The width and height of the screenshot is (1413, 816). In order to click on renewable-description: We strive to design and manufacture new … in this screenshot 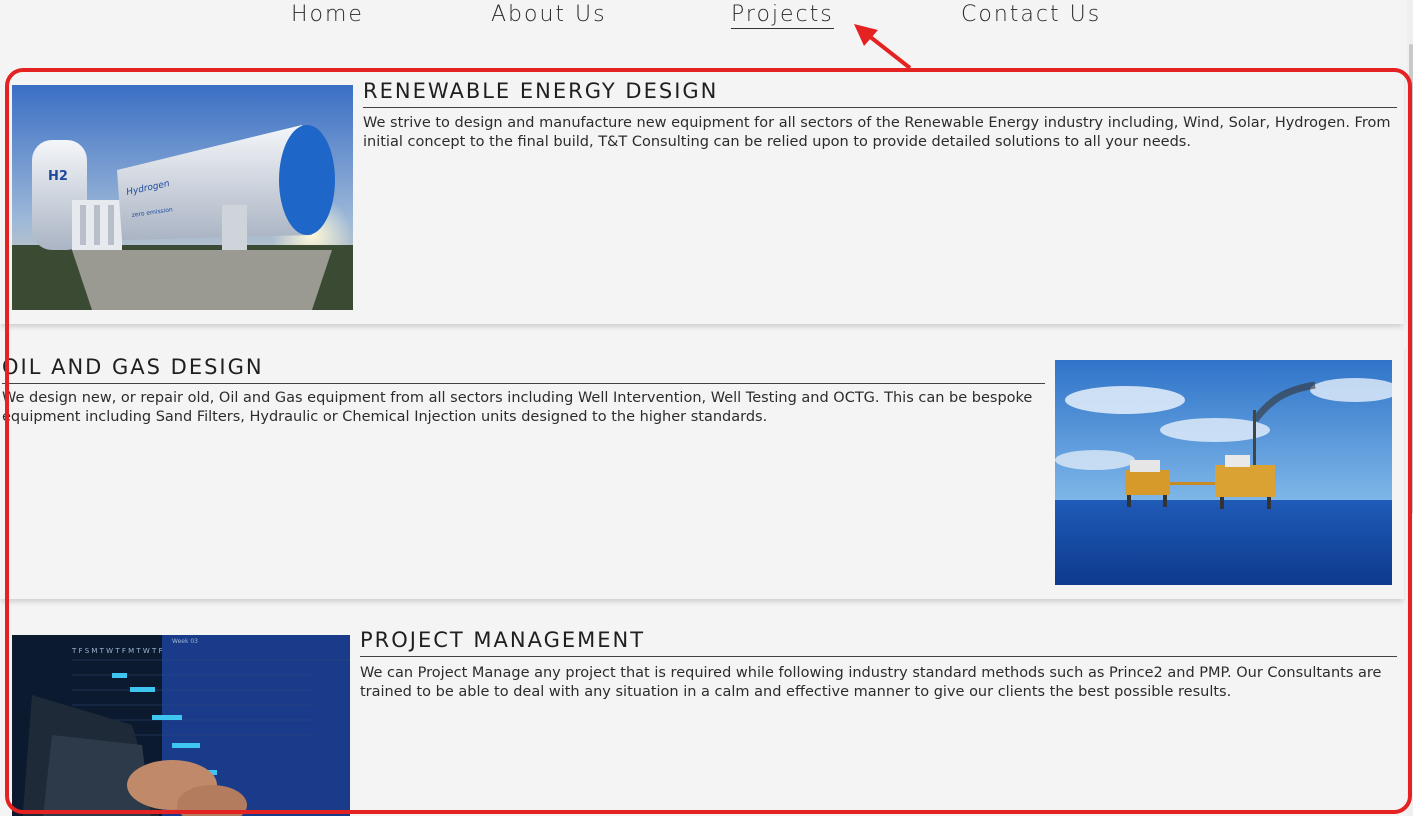, I will do `click(877, 132)`.